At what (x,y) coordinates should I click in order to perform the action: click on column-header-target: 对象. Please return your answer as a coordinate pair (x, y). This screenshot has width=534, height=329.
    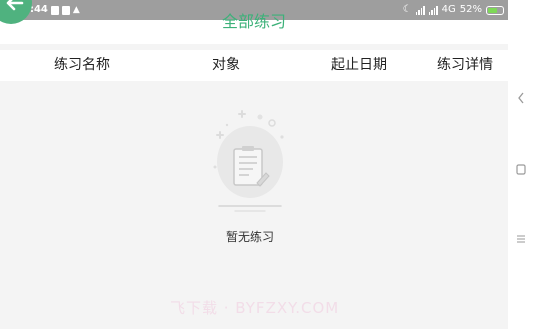
    Looking at the image, I should click on (226, 65).